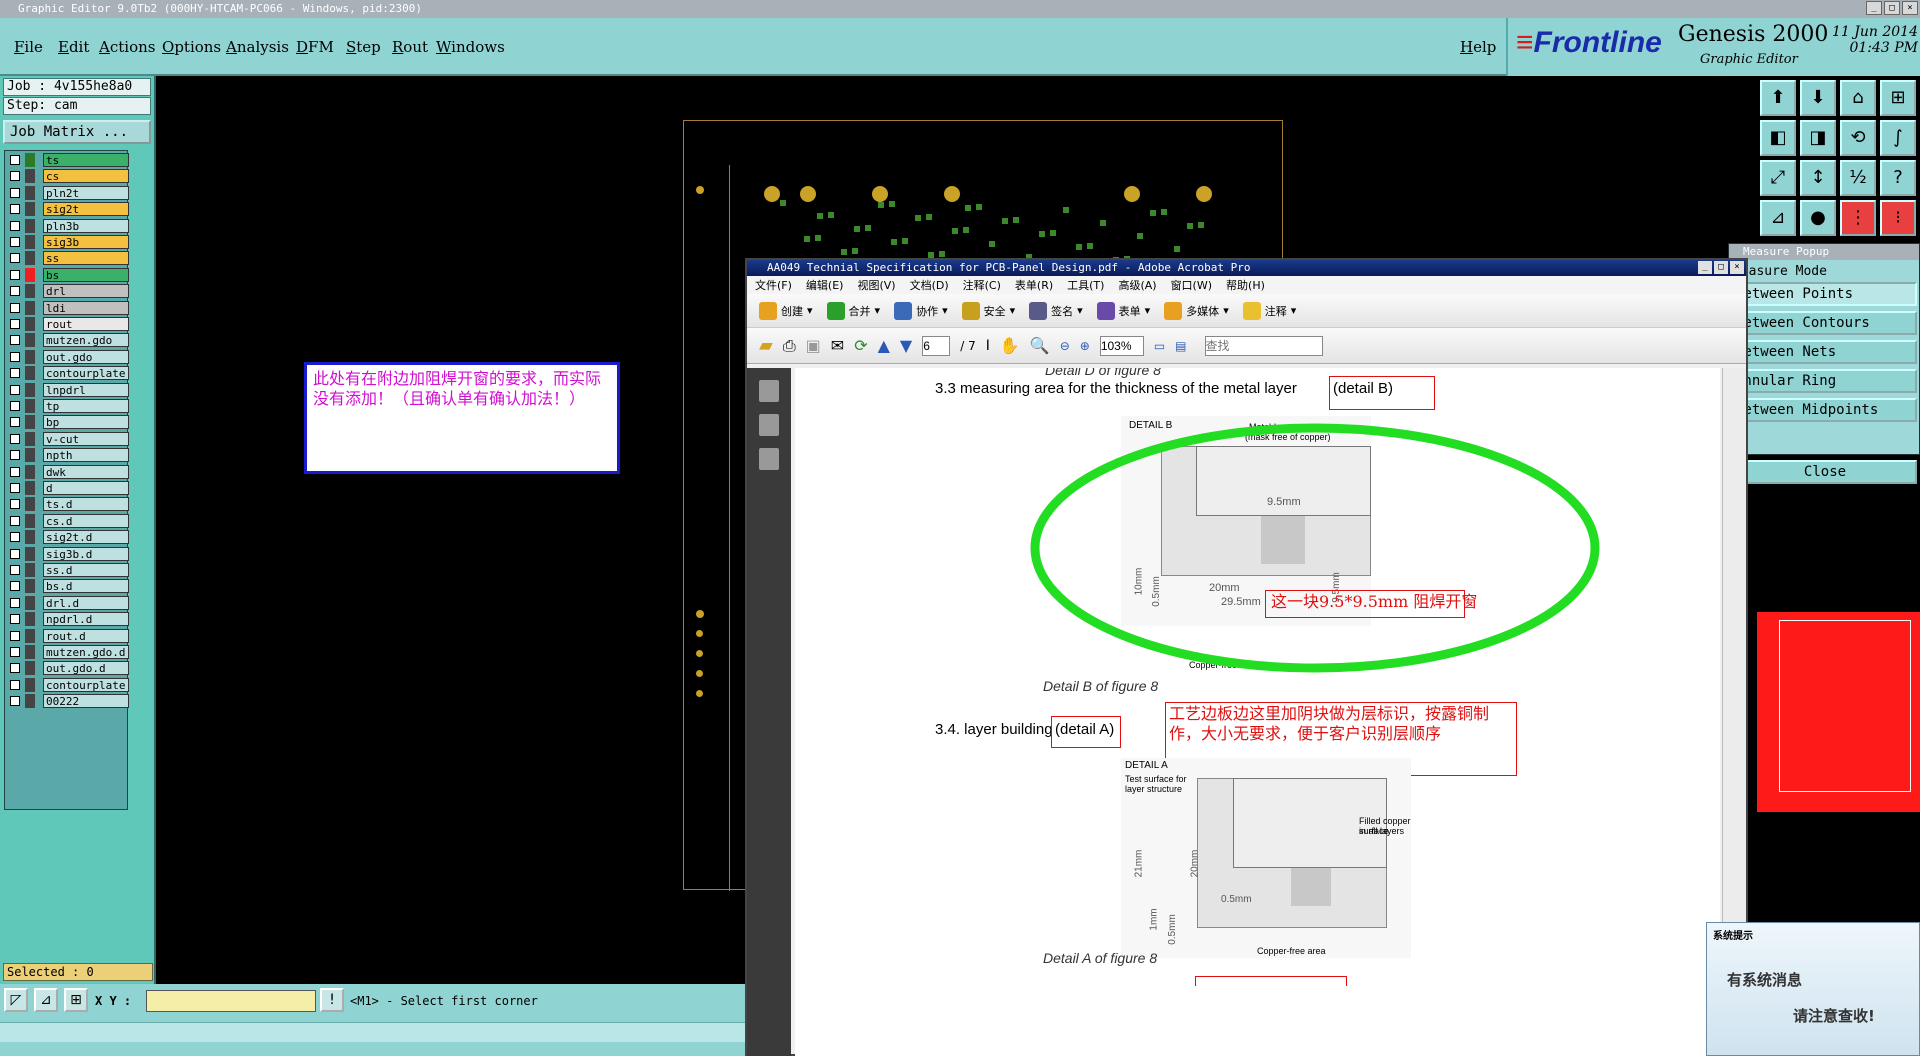 The width and height of the screenshot is (1920, 1056). Describe the element at coordinates (884, 345) in the screenshot. I see `prev-page-icon: ▲` at that location.